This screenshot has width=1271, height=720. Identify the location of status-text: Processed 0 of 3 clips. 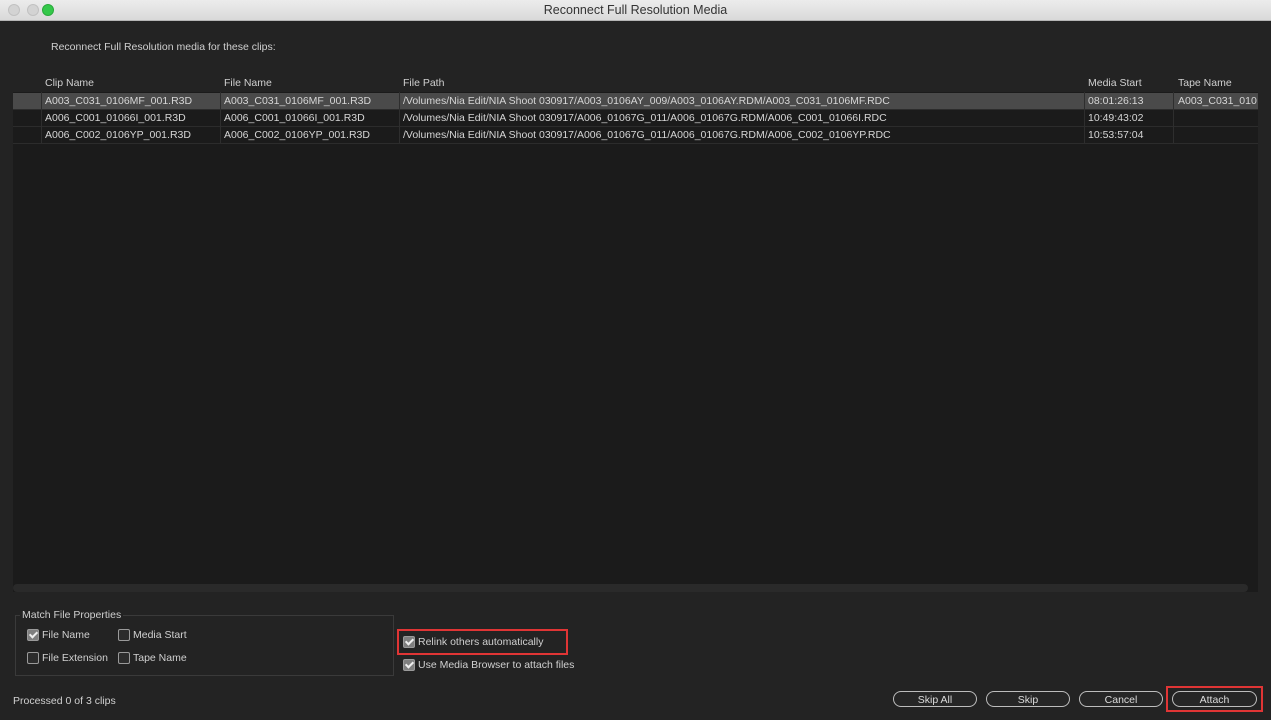
(64, 701).